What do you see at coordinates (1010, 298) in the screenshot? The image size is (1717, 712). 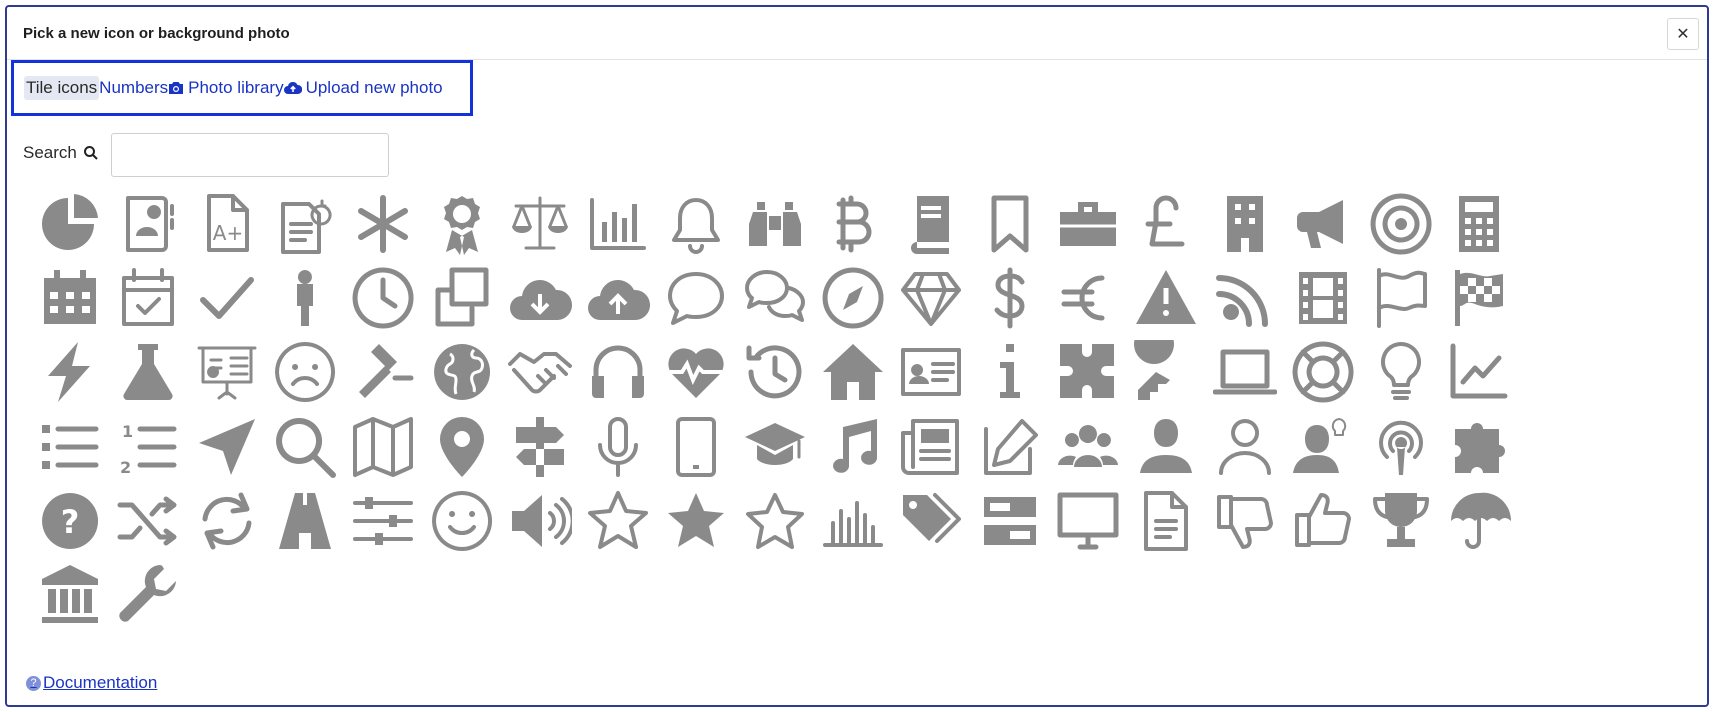 I see `icon-option-dollar` at bounding box center [1010, 298].